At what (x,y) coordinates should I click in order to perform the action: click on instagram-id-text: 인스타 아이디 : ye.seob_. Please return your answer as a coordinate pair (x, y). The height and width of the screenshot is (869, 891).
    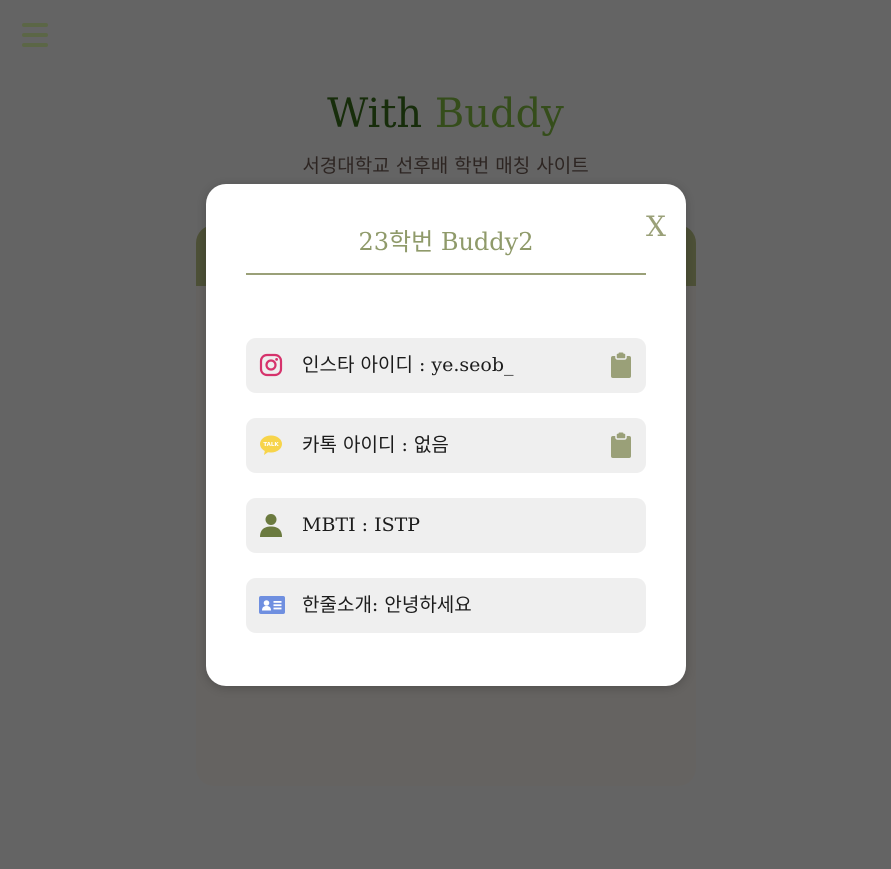
    Looking at the image, I should click on (408, 365).